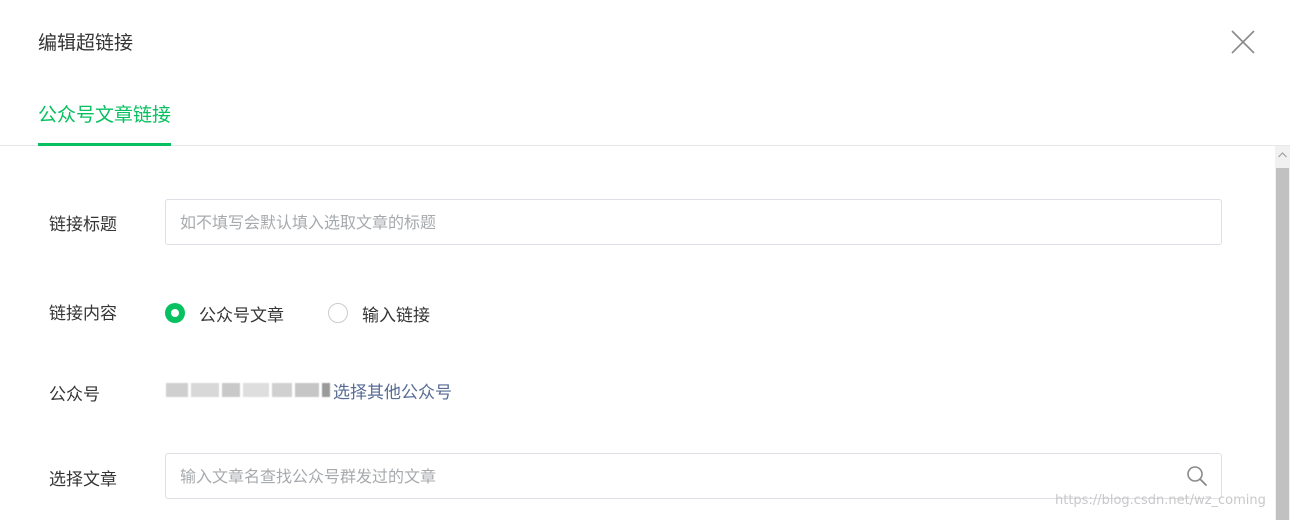 The height and width of the screenshot is (520, 1290). Describe the element at coordinates (105, 123) in the screenshot. I see `tab-article-link: 公众号文章链接` at that location.